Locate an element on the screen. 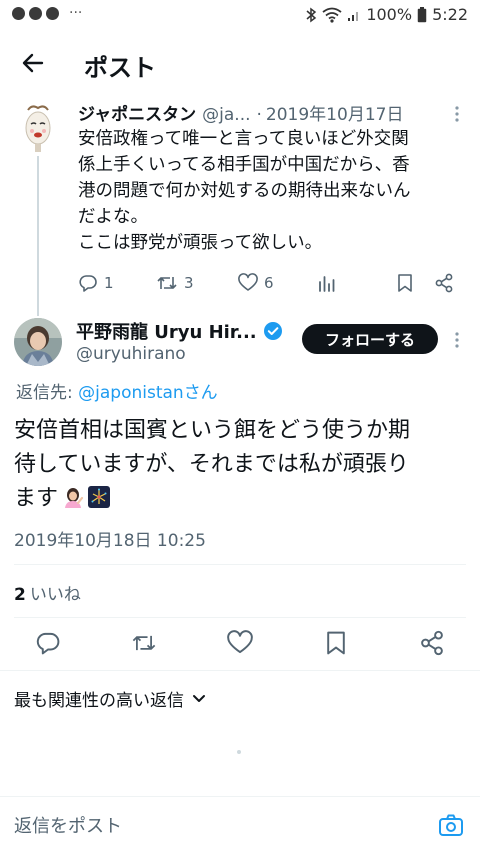  battery-level: 100% is located at coordinates (389, 14).